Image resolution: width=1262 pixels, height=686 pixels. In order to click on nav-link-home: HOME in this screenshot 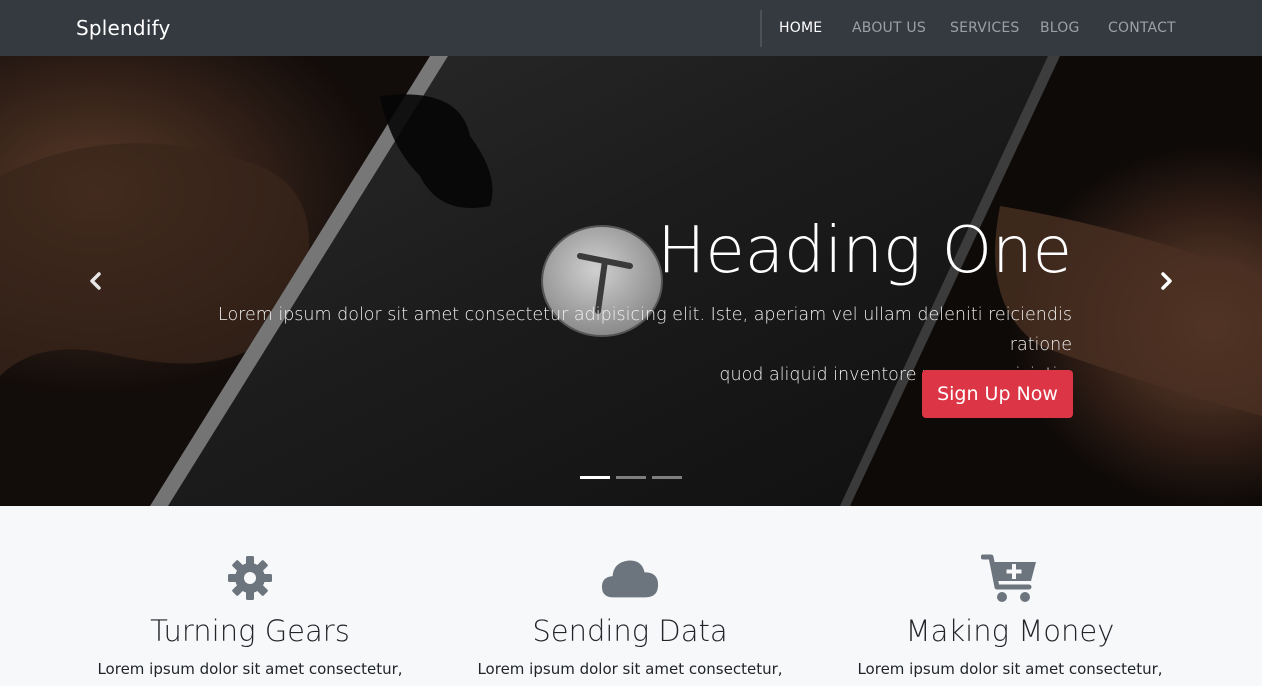, I will do `click(800, 28)`.